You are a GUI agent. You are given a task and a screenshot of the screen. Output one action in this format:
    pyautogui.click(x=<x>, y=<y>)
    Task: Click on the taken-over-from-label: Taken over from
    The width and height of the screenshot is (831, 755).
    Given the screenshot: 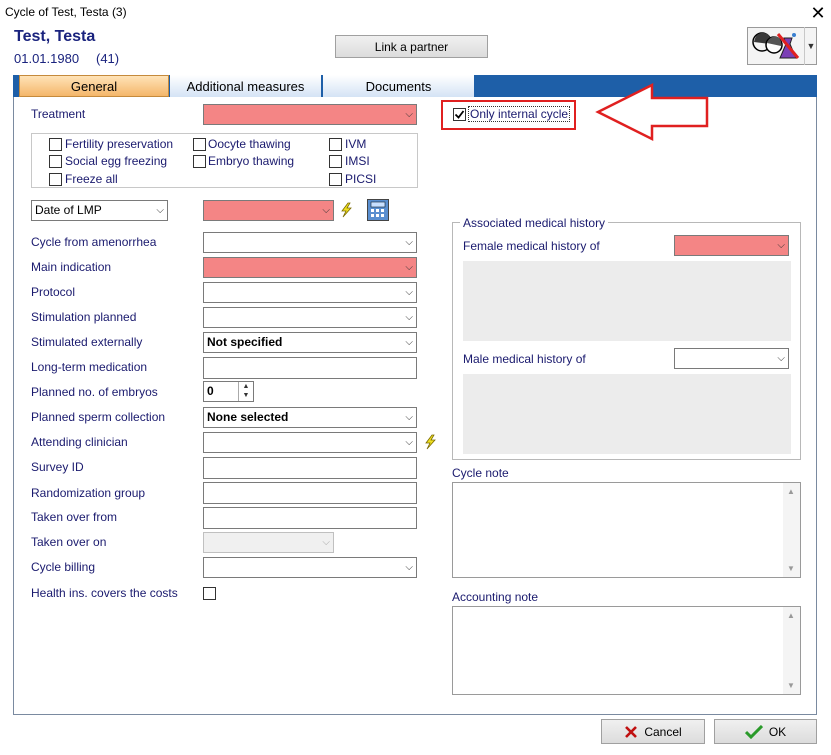 What is the action you would take?
    pyautogui.click(x=74, y=517)
    